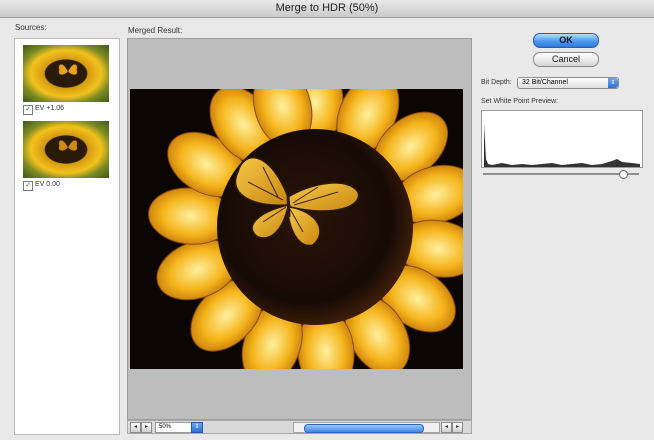  What do you see at coordinates (47, 184) in the screenshot?
I see `source-2-ev-label: EV 0.00` at bounding box center [47, 184].